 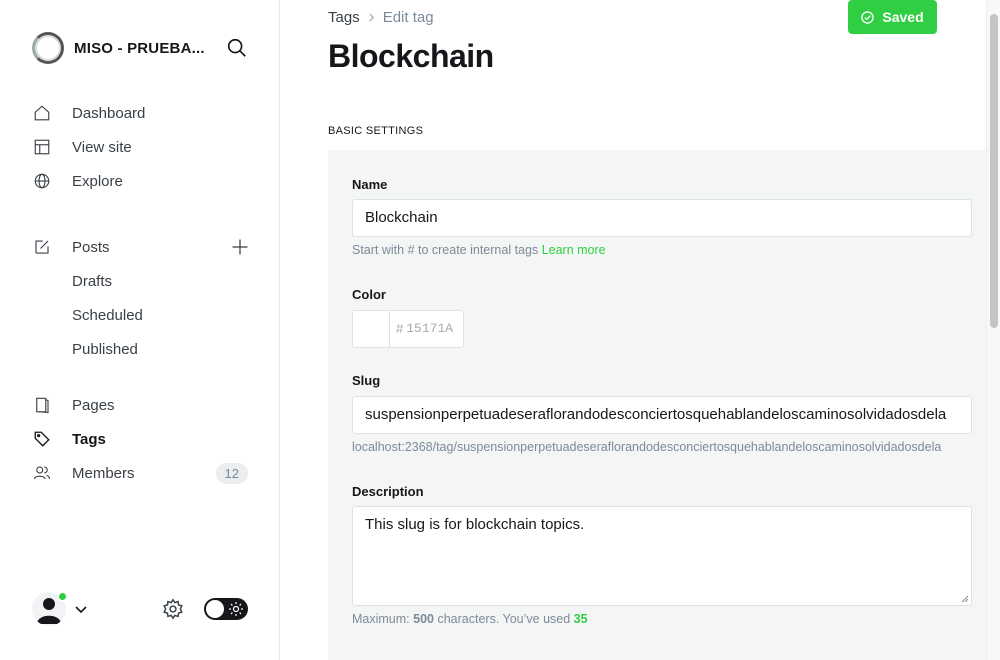 I want to click on tag-icon, so click(x=42, y=439).